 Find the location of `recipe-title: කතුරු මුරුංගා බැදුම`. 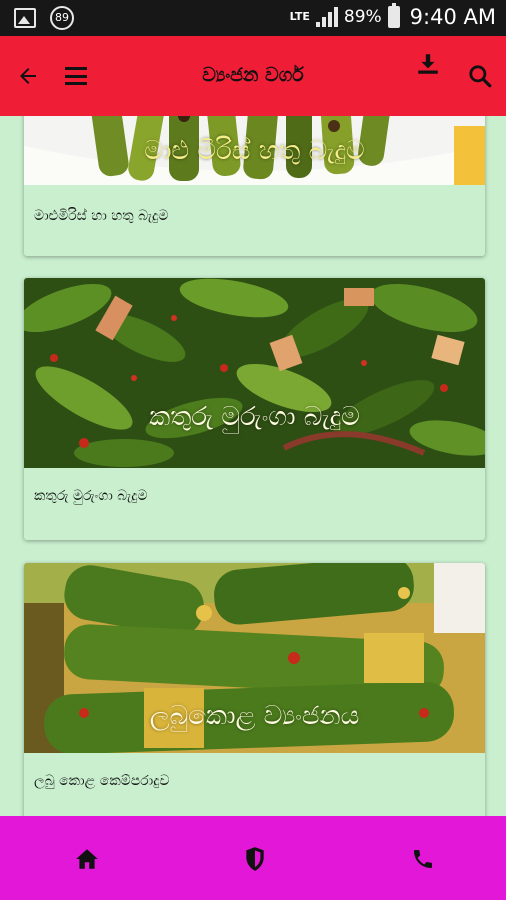

recipe-title: කතුරු මුරුංගා බැදුම is located at coordinates (91, 496).